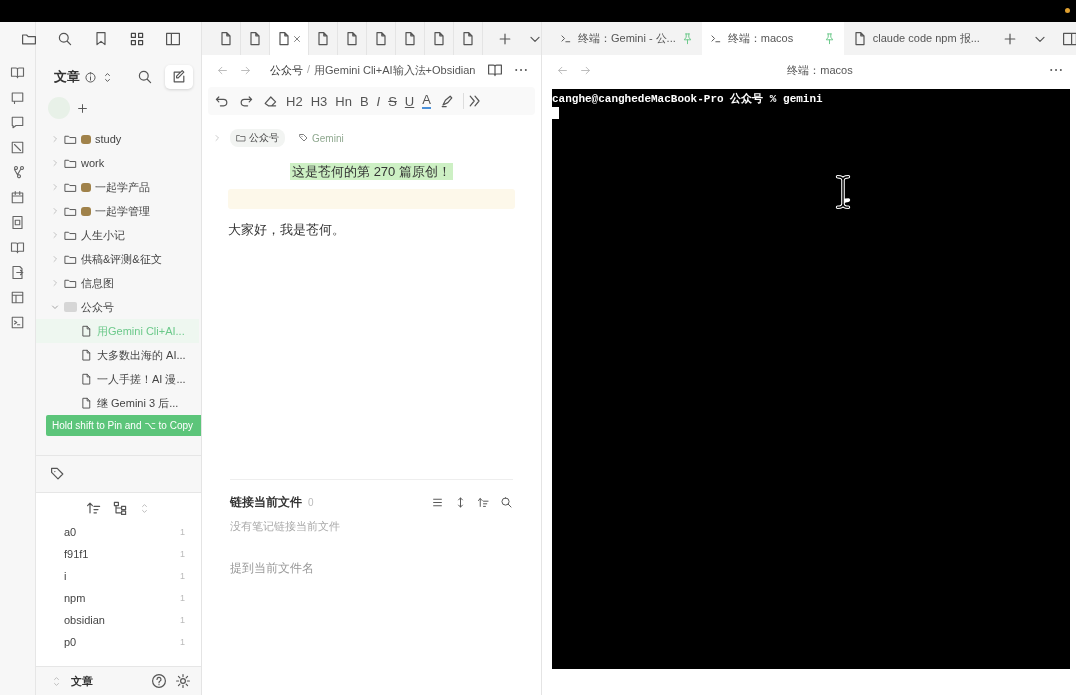 The height and width of the screenshot is (695, 1076). Describe the element at coordinates (246, 101) in the screenshot. I see `redo-icon` at that location.